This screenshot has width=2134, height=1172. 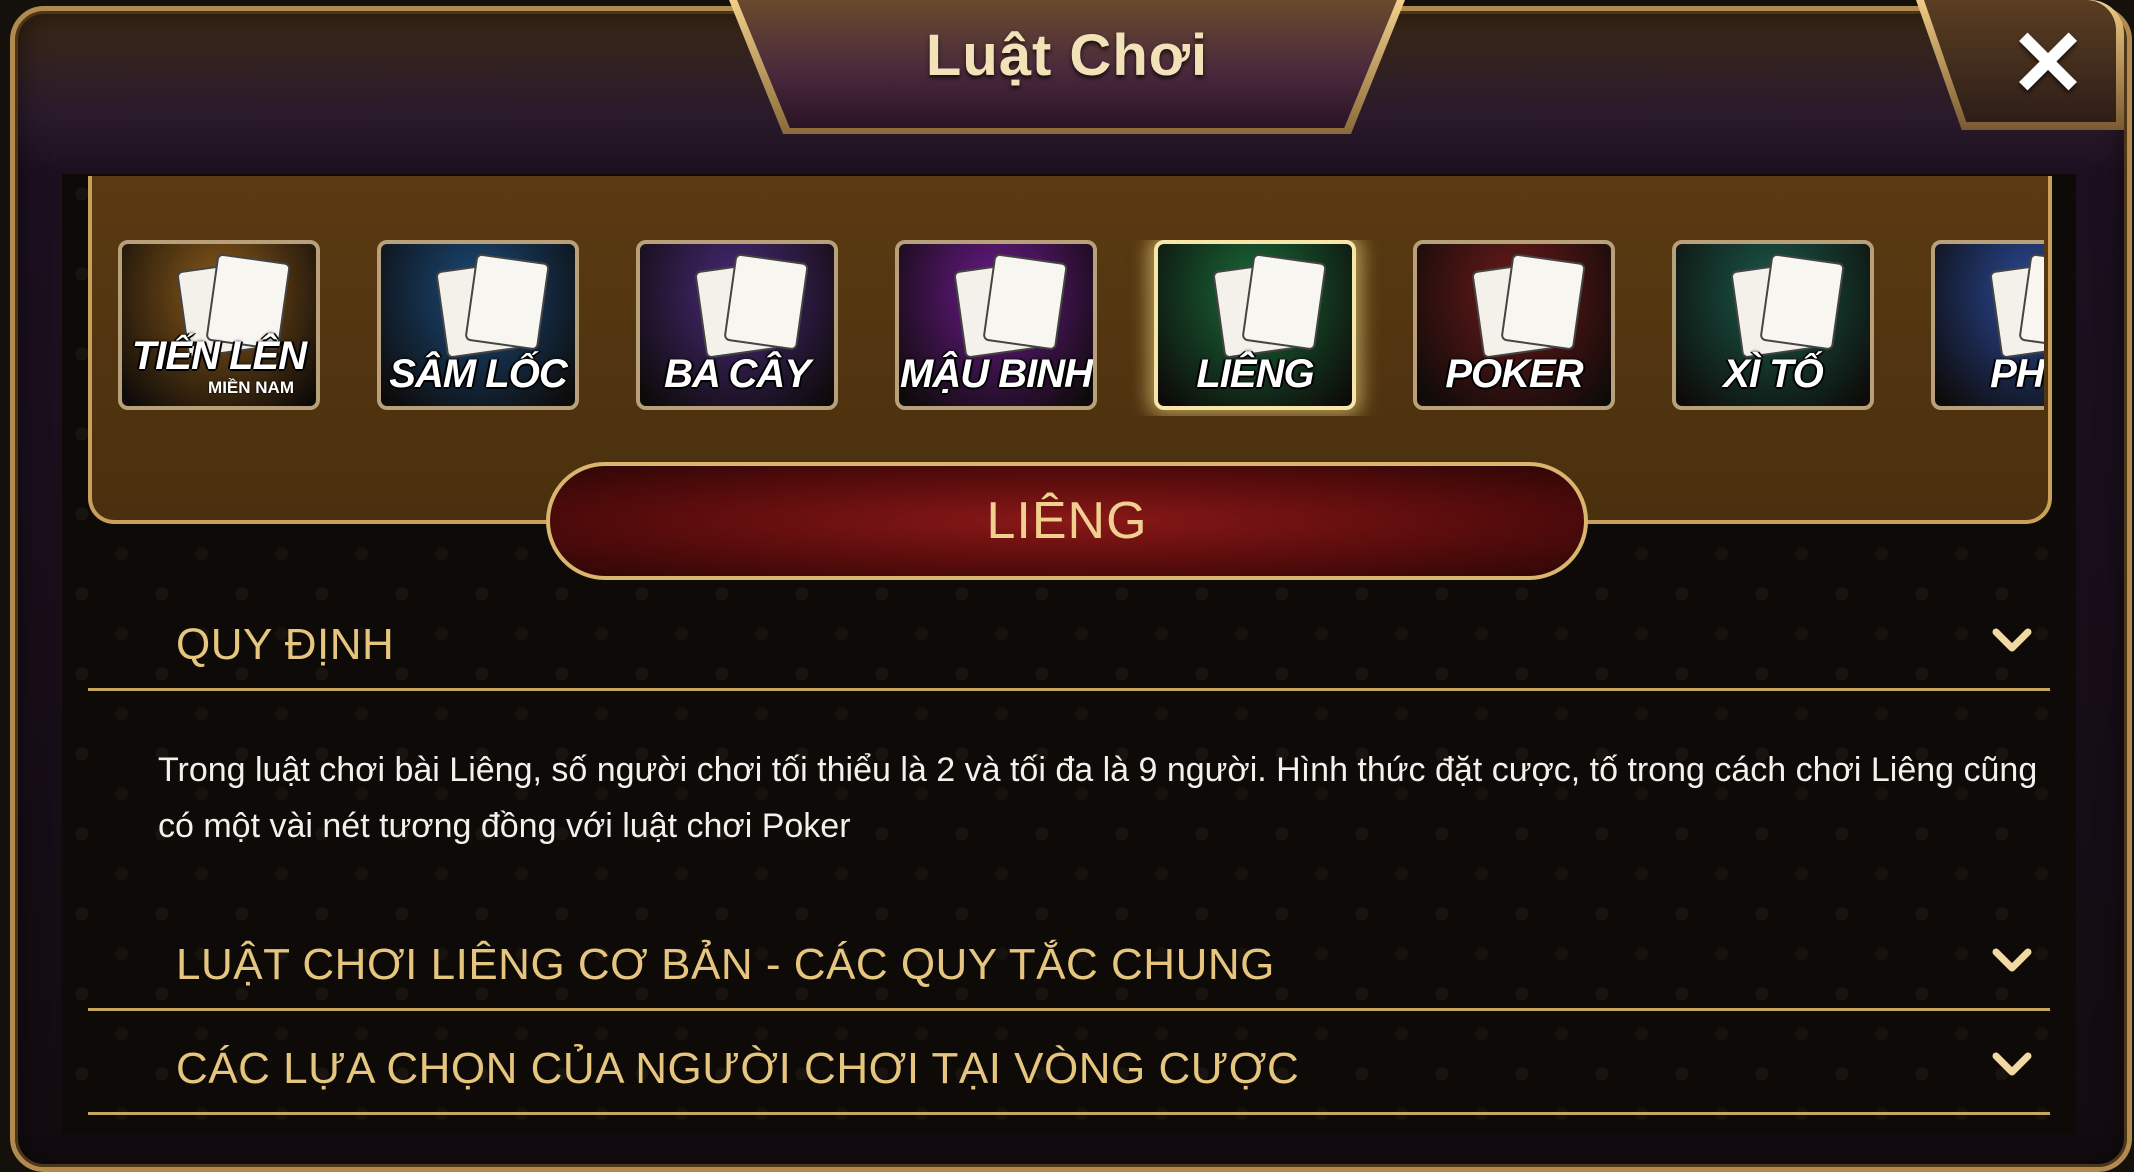 I want to click on game-tile: LIÊNG, so click(x=1255, y=325).